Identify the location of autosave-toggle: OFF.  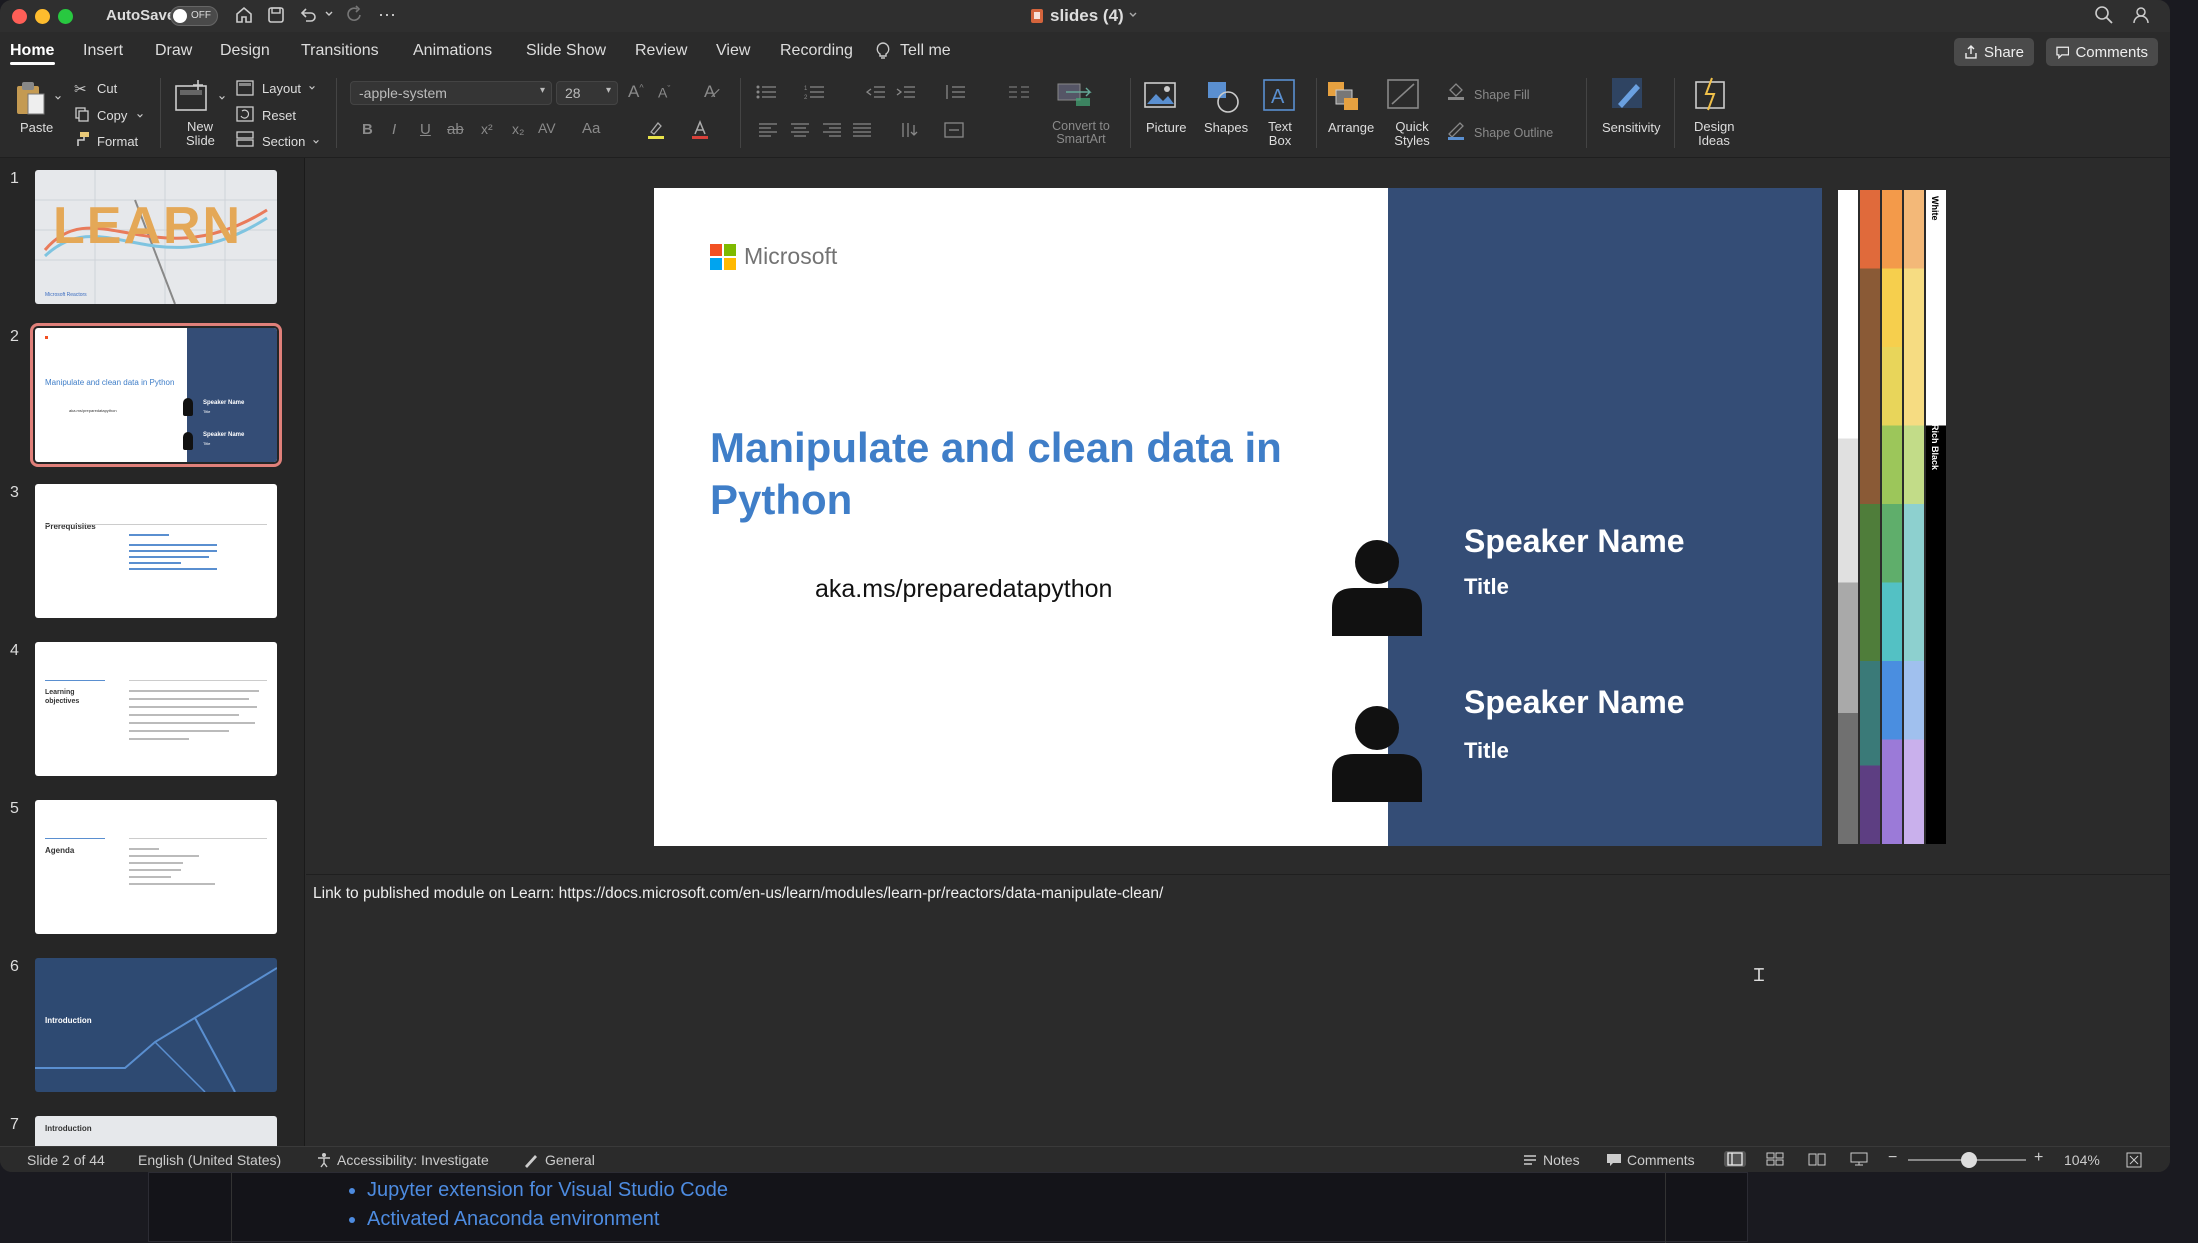
(194, 16).